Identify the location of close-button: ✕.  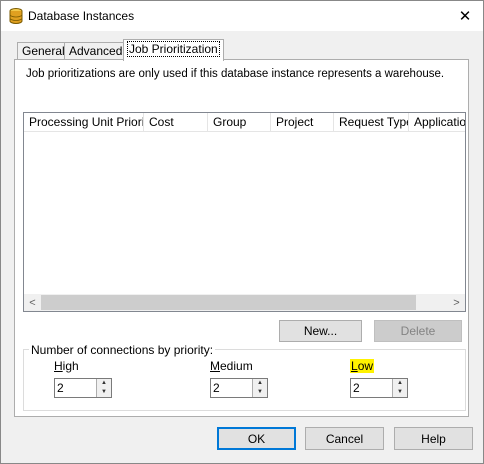
(465, 16).